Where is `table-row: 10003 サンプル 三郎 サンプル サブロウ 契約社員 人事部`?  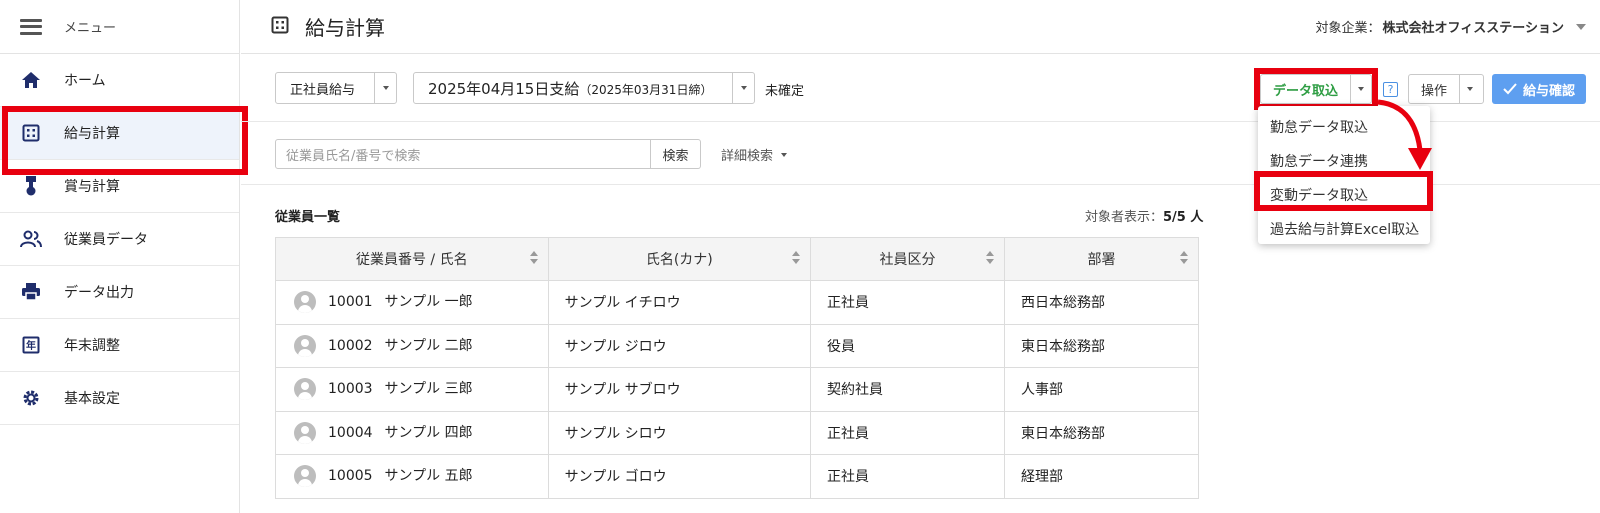 table-row: 10003 サンプル 三郎 サンプル サブロウ 契約社員 人事部 is located at coordinates (737, 389).